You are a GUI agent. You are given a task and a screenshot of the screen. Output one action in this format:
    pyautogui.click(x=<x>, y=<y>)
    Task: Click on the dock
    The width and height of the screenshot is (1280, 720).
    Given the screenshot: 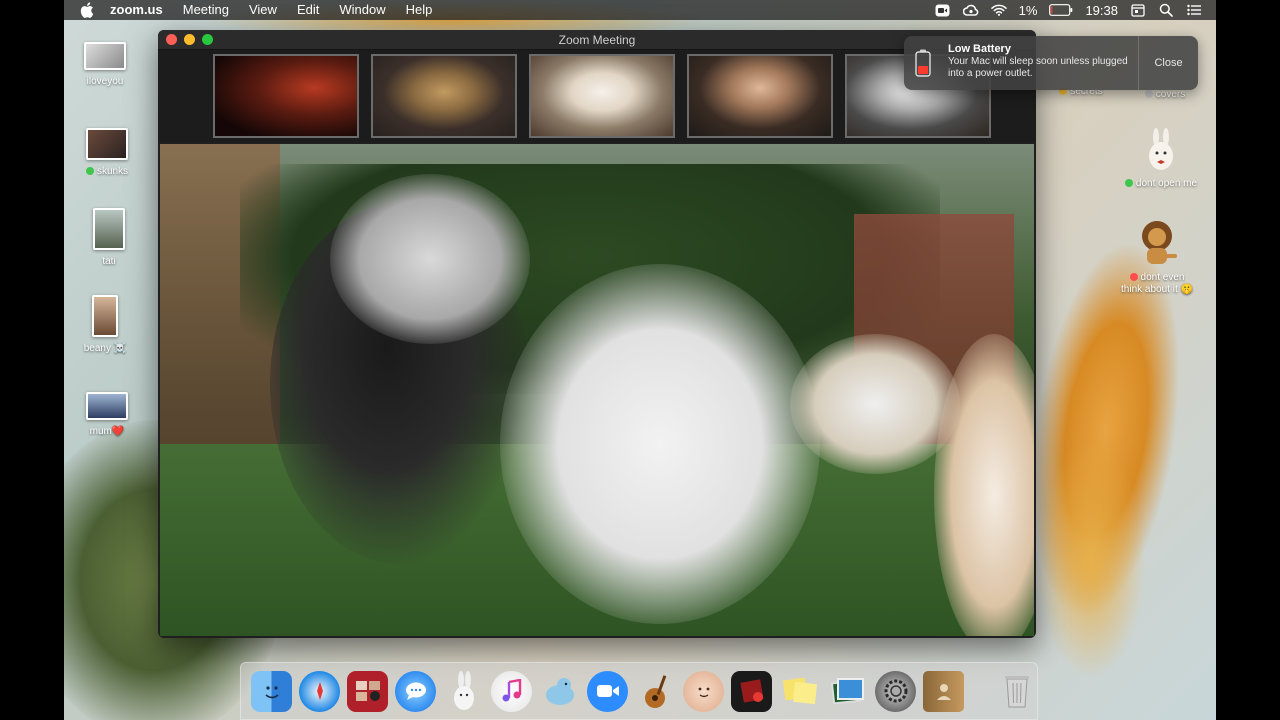 What is the action you would take?
    pyautogui.click(x=639, y=691)
    